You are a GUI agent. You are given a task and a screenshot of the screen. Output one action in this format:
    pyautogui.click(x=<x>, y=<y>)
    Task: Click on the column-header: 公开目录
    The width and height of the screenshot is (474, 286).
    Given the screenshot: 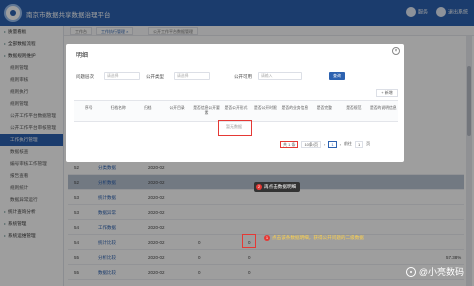 What is the action you would take?
    pyautogui.click(x=177, y=108)
    